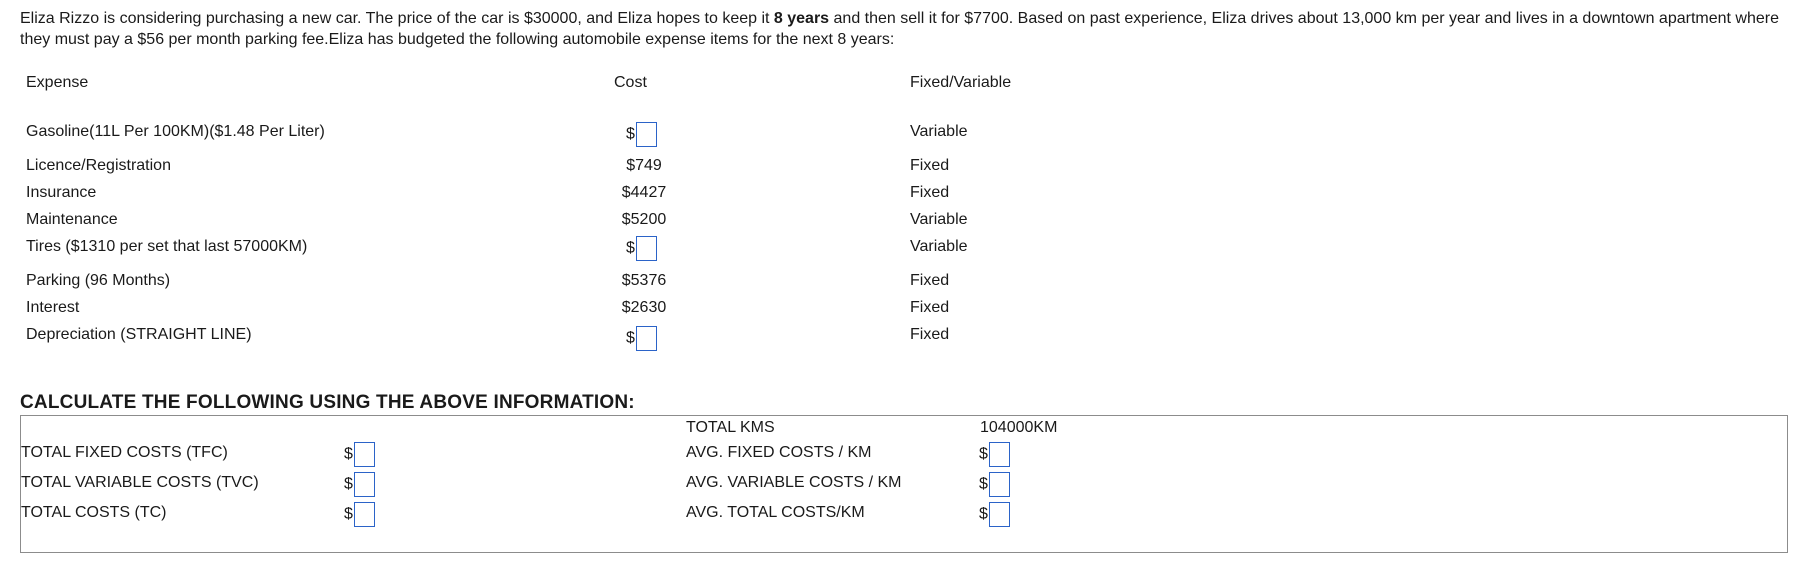  I want to click on afc-label: AVG. FIXED COSTS / KM, so click(779, 452).